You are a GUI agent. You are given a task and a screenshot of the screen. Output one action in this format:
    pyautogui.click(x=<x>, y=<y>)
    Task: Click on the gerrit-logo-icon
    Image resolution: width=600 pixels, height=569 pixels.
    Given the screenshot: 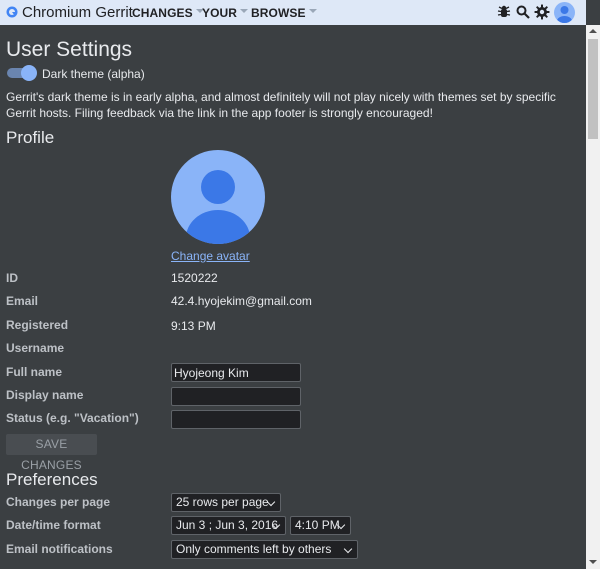 What is the action you would take?
    pyautogui.click(x=12, y=12)
    